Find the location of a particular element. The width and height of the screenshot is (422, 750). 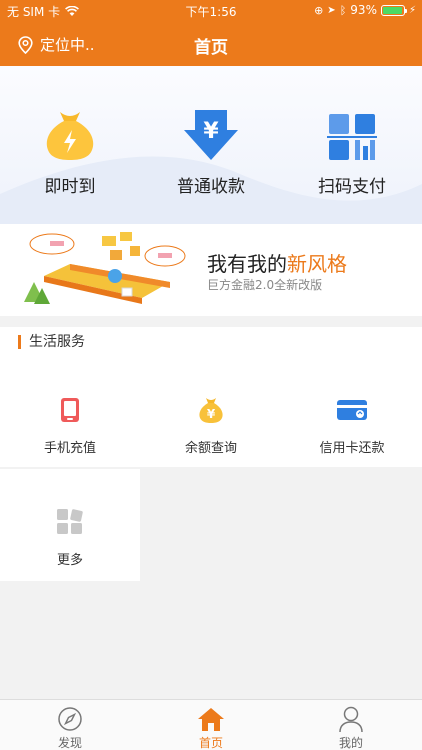

banner-subtitle: 巨方金融2.0全新改版 is located at coordinates (265, 285).